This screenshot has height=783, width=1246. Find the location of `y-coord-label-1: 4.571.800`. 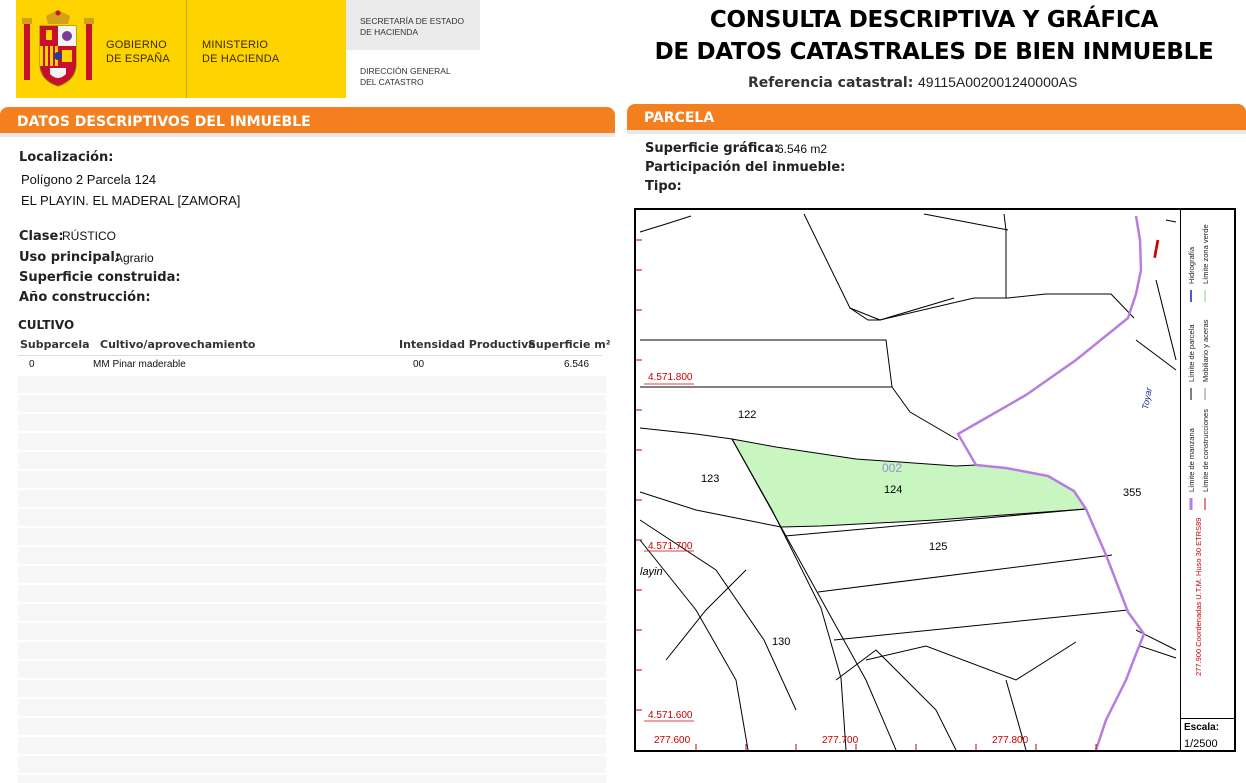

y-coord-label-1: 4.571.800 is located at coordinates (670, 377).